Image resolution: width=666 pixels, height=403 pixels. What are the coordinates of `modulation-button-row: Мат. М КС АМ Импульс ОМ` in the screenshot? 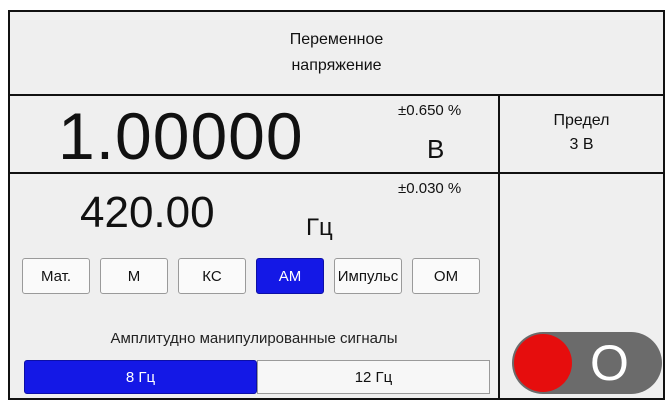 It's located at (251, 277).